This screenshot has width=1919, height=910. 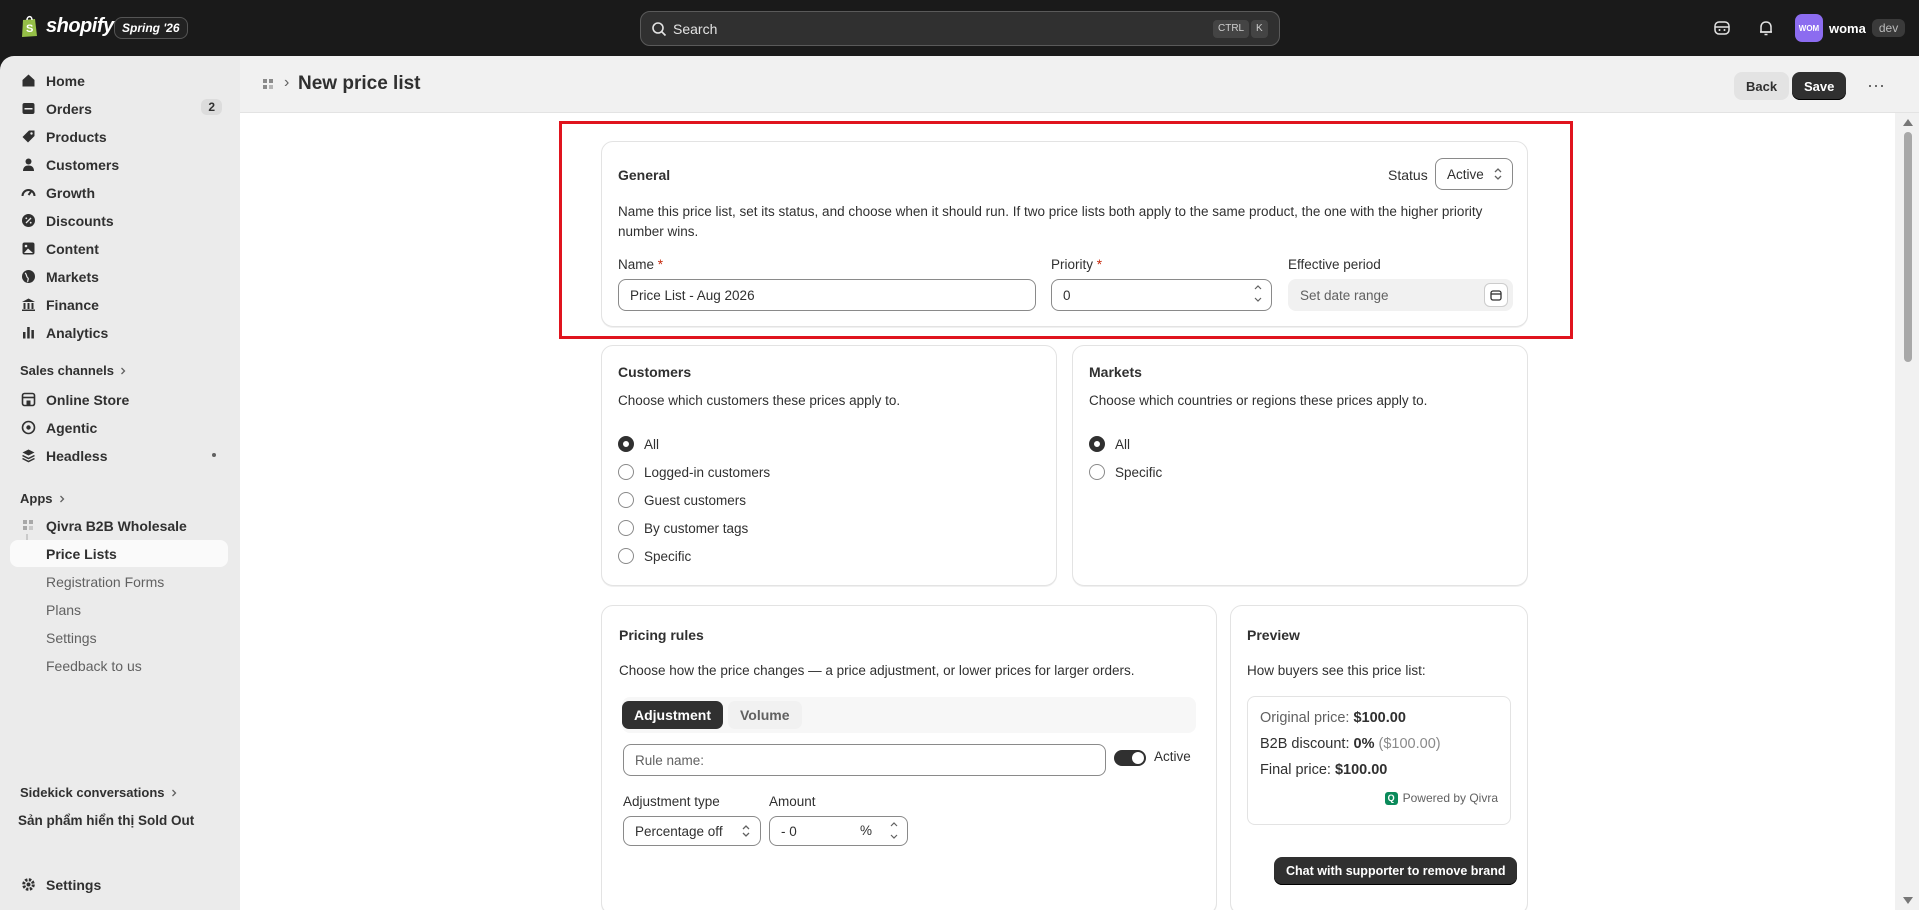 I want to click on sidekick-conversation-item: Sản phẩm hiển thị Sold Out, so click(x=106, y=820).